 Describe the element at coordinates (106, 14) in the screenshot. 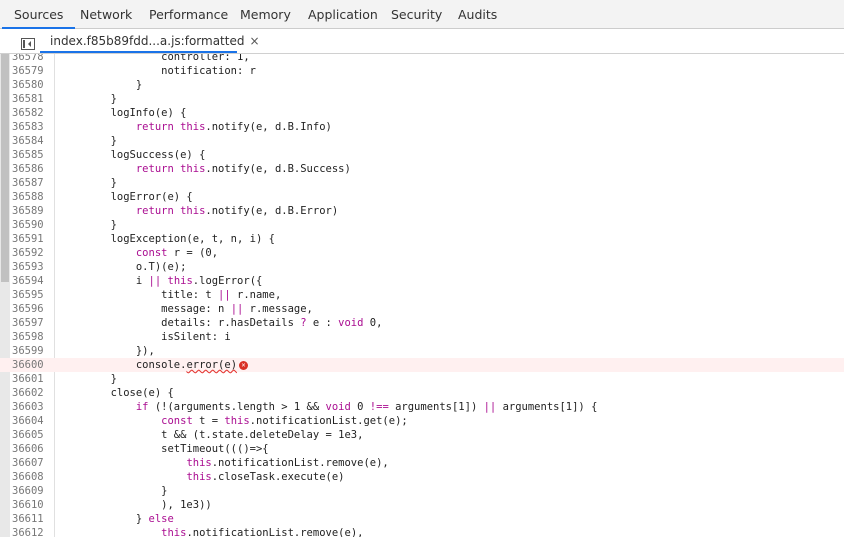

I see `tab-network: Network` at that location.